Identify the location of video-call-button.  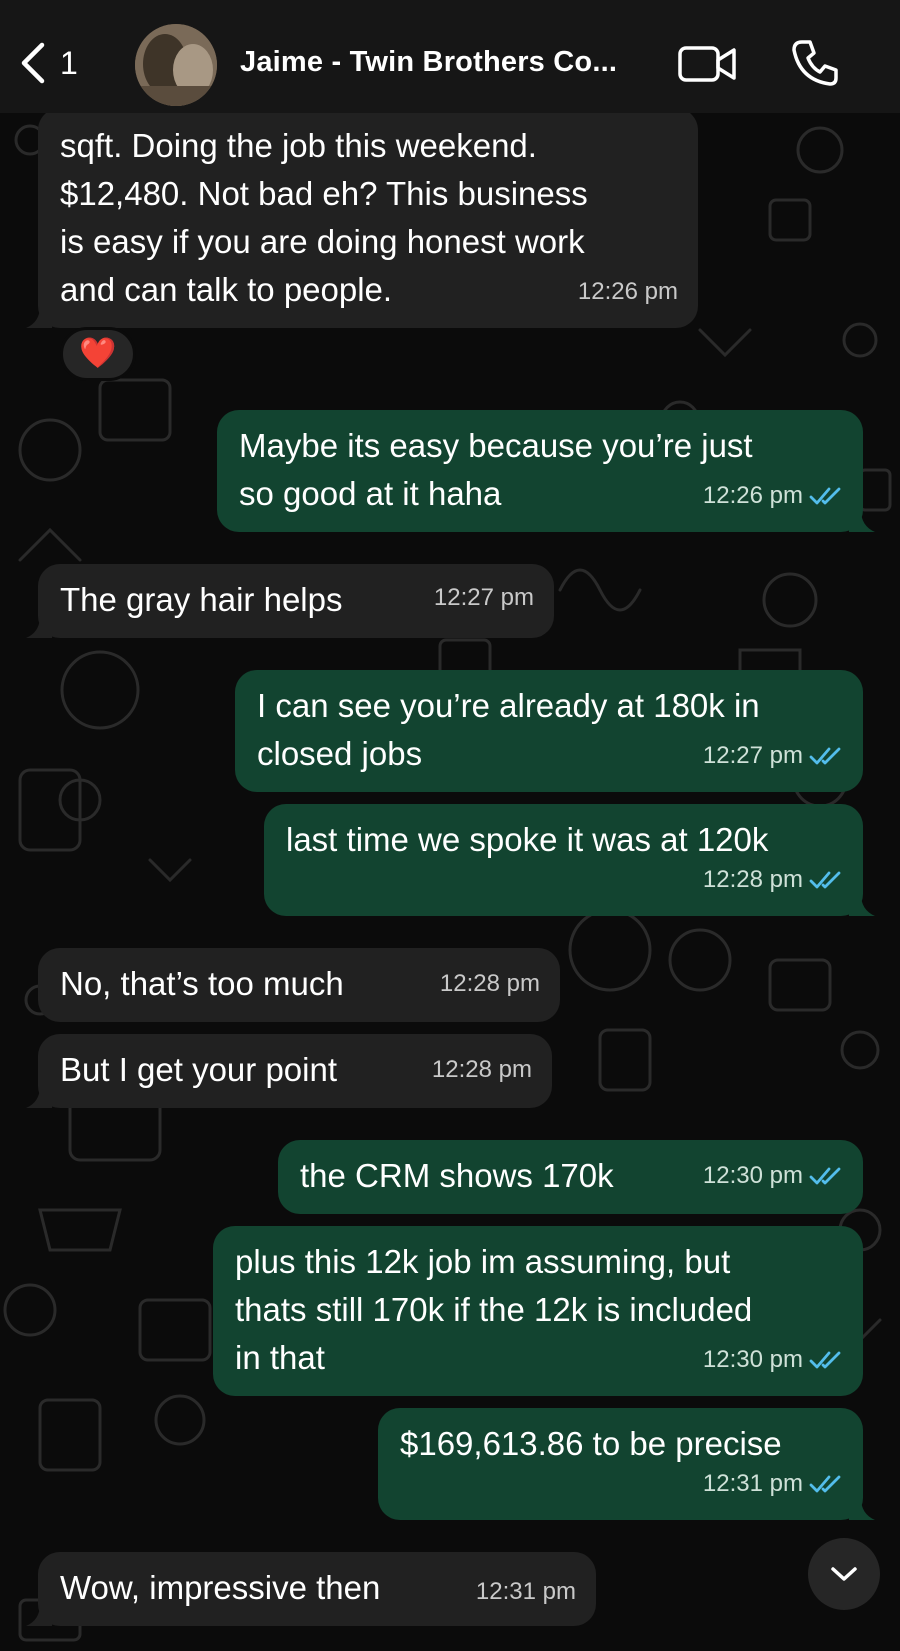
(708, 64).